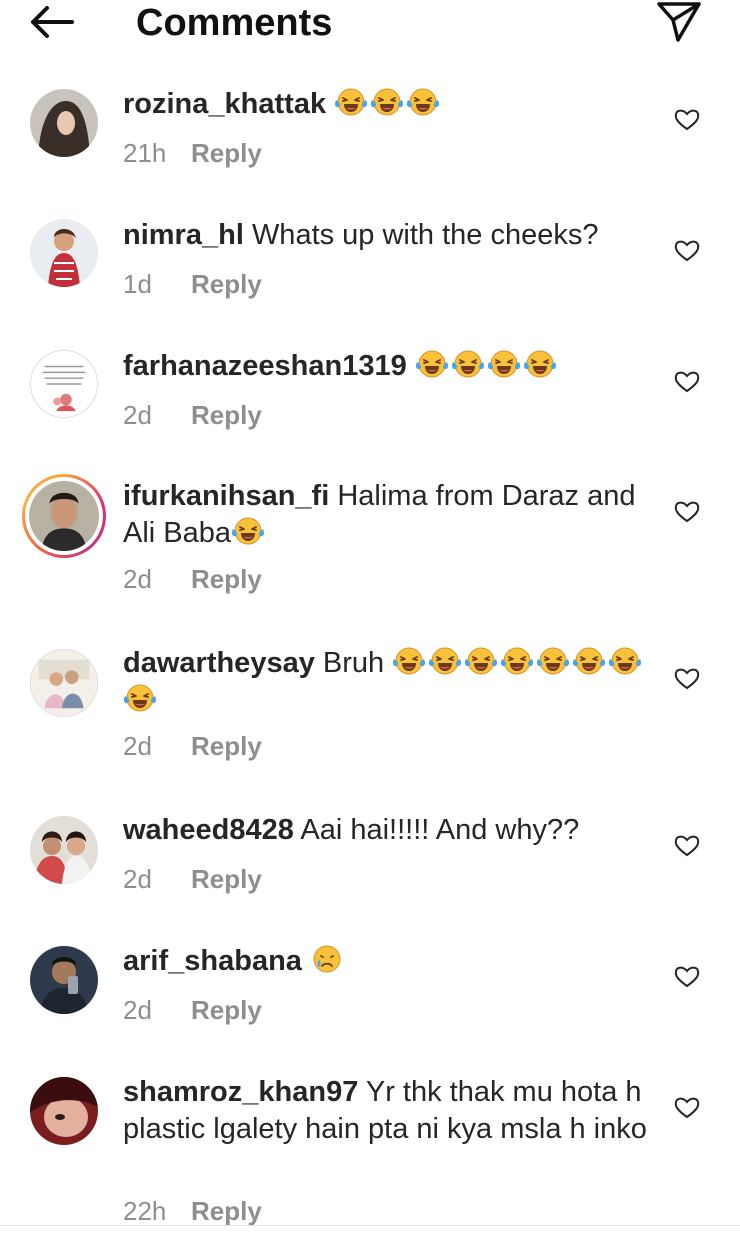 The image size is (740, 1237). Describe the element at coordinates (370, 1225) in the screenshot. I see `divider` at that location.